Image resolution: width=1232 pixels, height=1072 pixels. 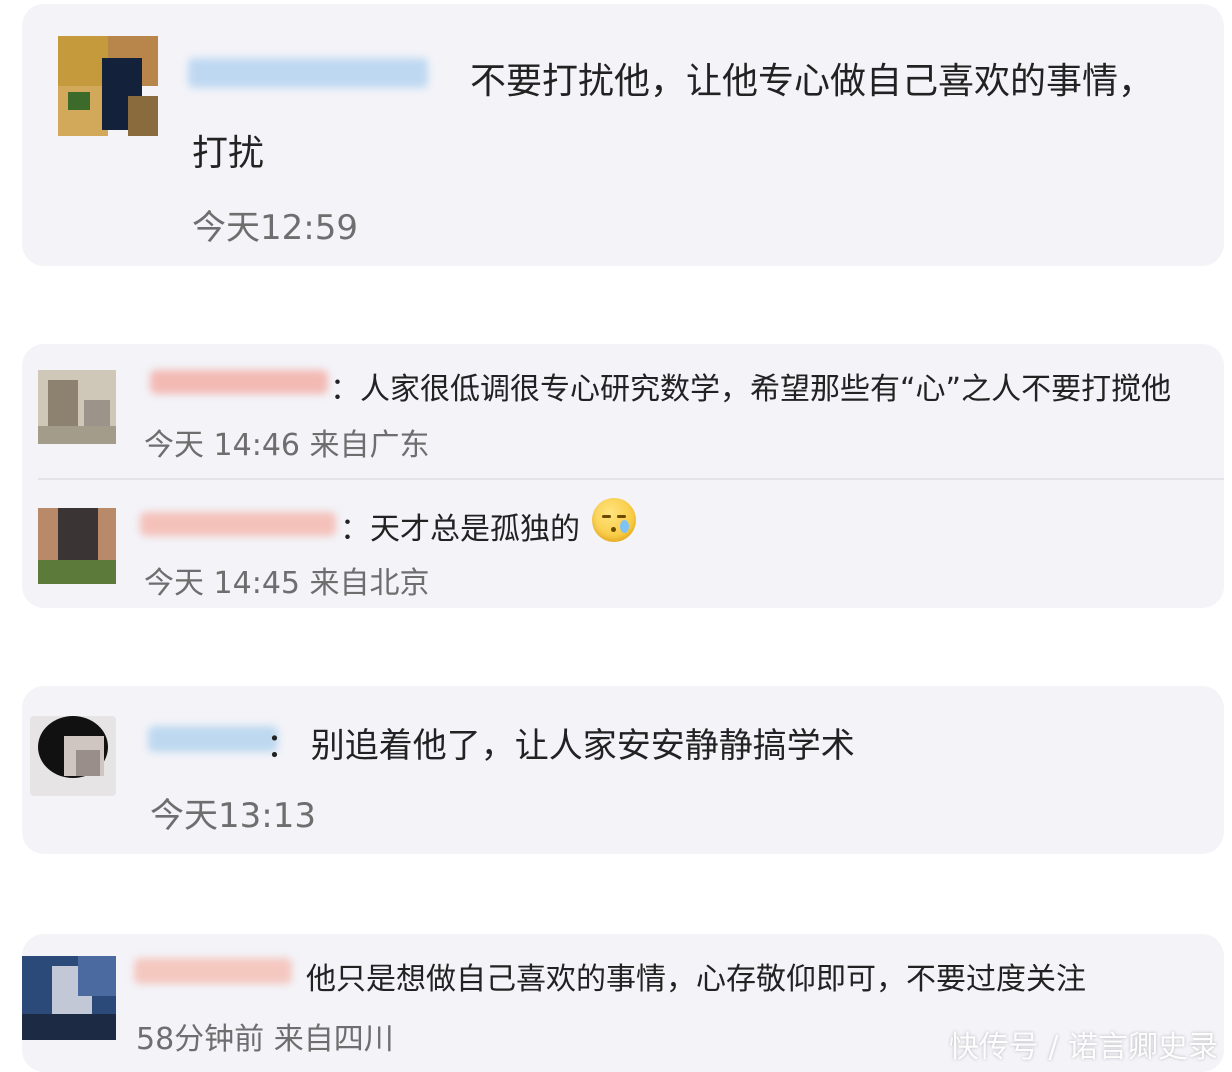 What do you see at coordinates (614, 520) in the screenshot?
I see `cold-sweat-emoji` at bounding box center [614, 520].